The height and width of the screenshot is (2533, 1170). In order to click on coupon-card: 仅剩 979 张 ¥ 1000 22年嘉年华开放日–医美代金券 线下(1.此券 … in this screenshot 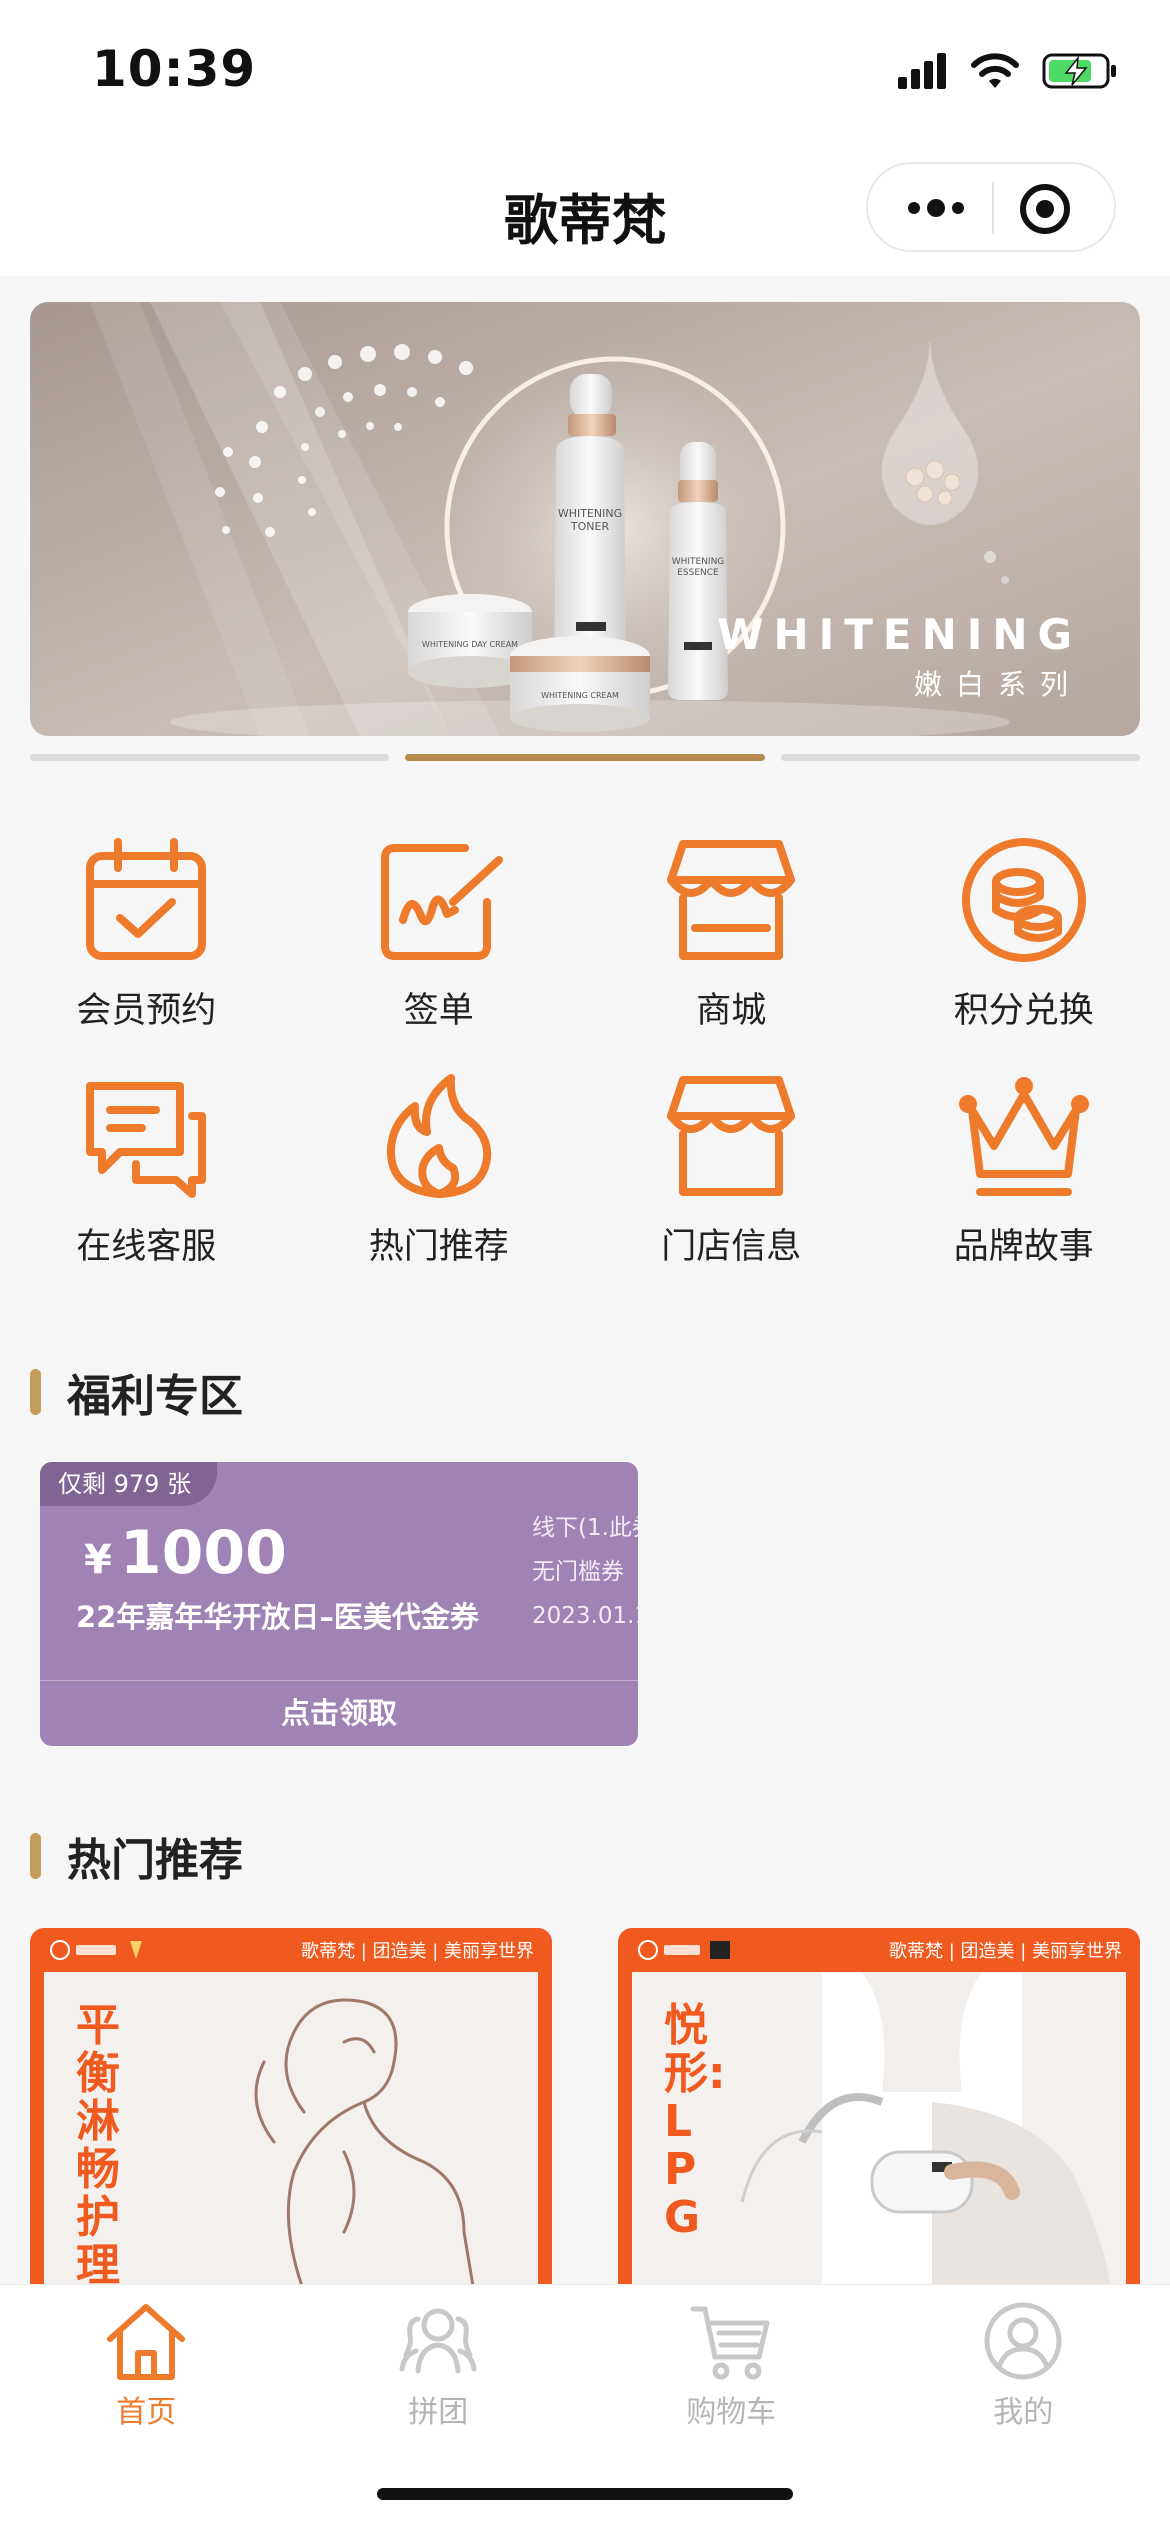, I will do `click(339, 1604)`.